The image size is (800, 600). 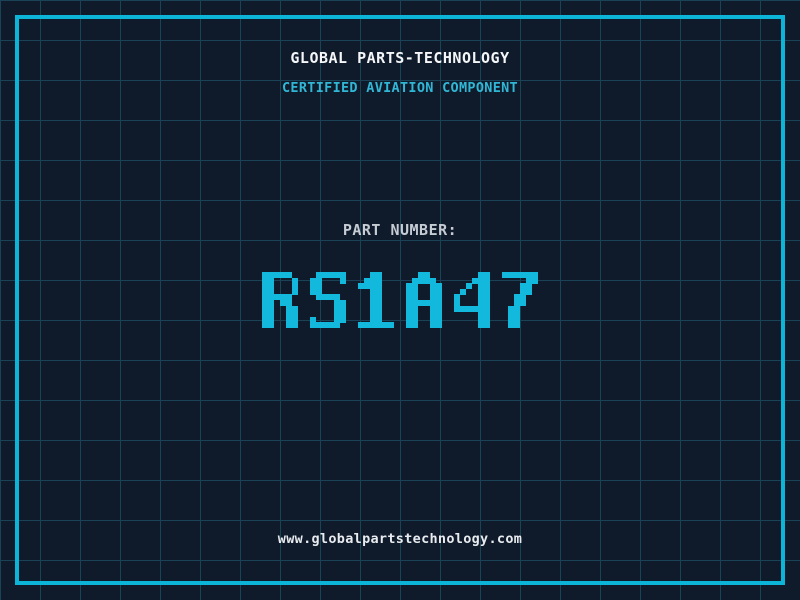 I want to click on certification-subtitle: CERTIFIED AVIATION COMPONENT, so click(x=400, y=88).